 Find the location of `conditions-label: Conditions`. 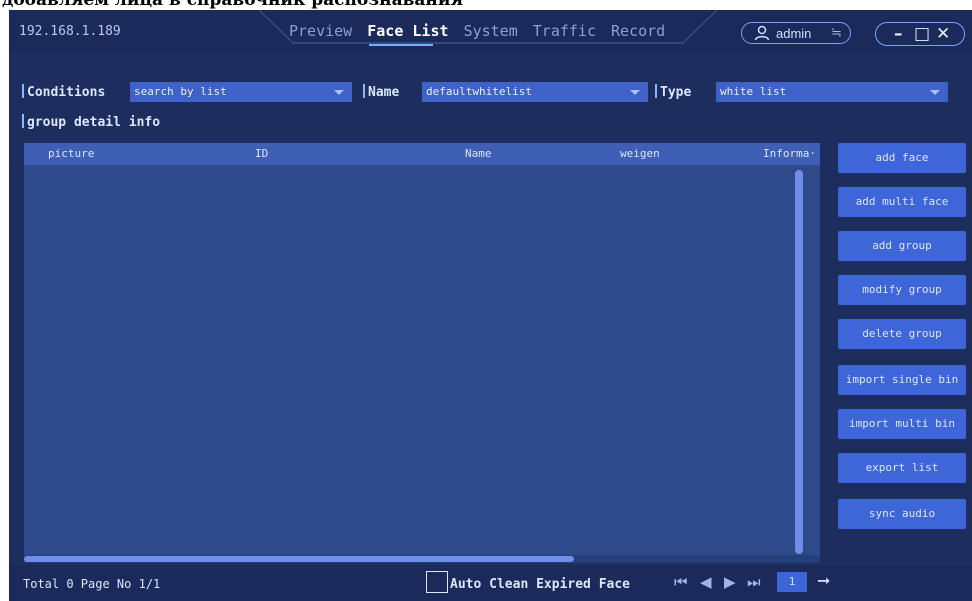

conditions-label: Conditions is located at coordinates (63, 92).